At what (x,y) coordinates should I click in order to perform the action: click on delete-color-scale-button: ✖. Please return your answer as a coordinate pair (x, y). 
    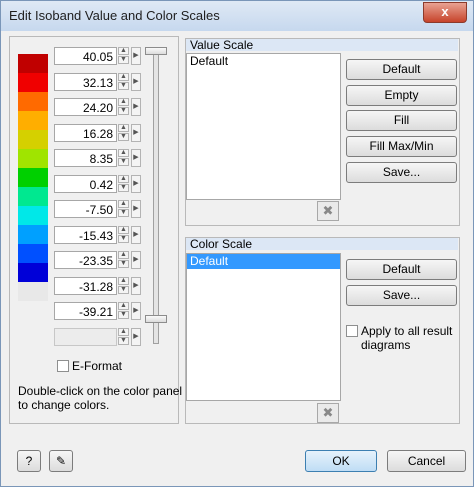
    Looking at the image, I should click on (328, 413).